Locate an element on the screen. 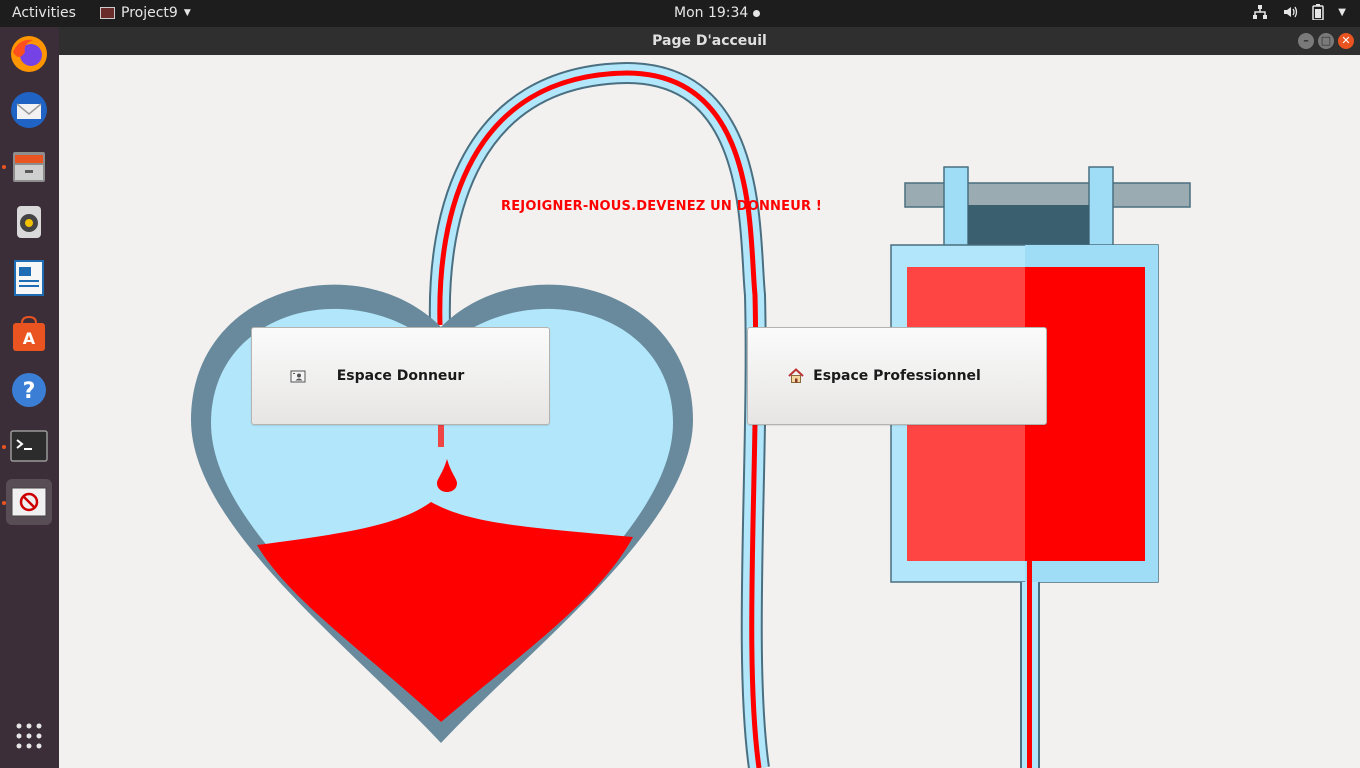 Image resolution: width=1360 pixels, height=768 pixels. dock-firefox is located at coordinates (29, 54).